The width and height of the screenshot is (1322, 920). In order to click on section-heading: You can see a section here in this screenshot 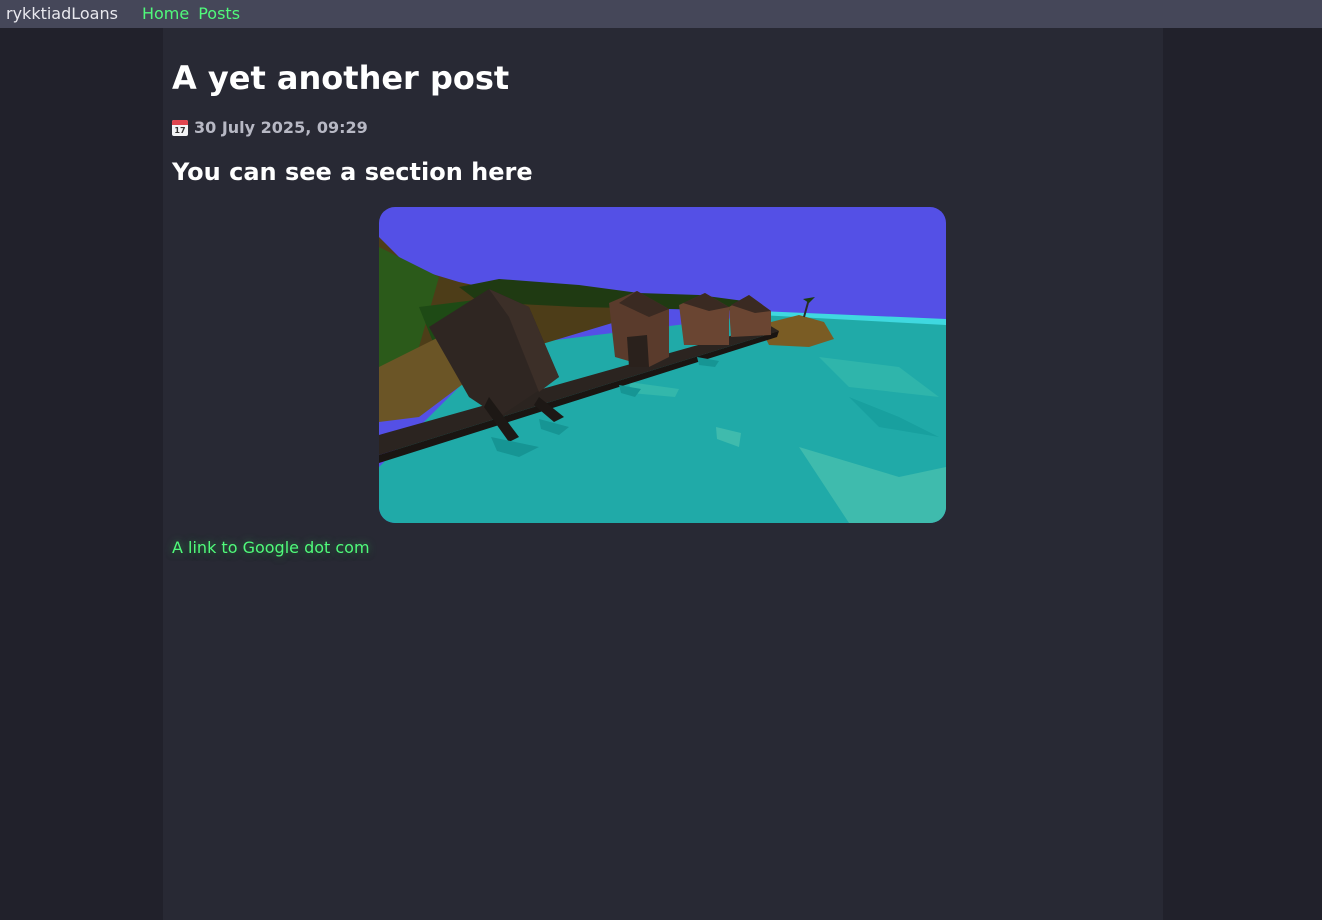, I will do `click(352, 172)`.